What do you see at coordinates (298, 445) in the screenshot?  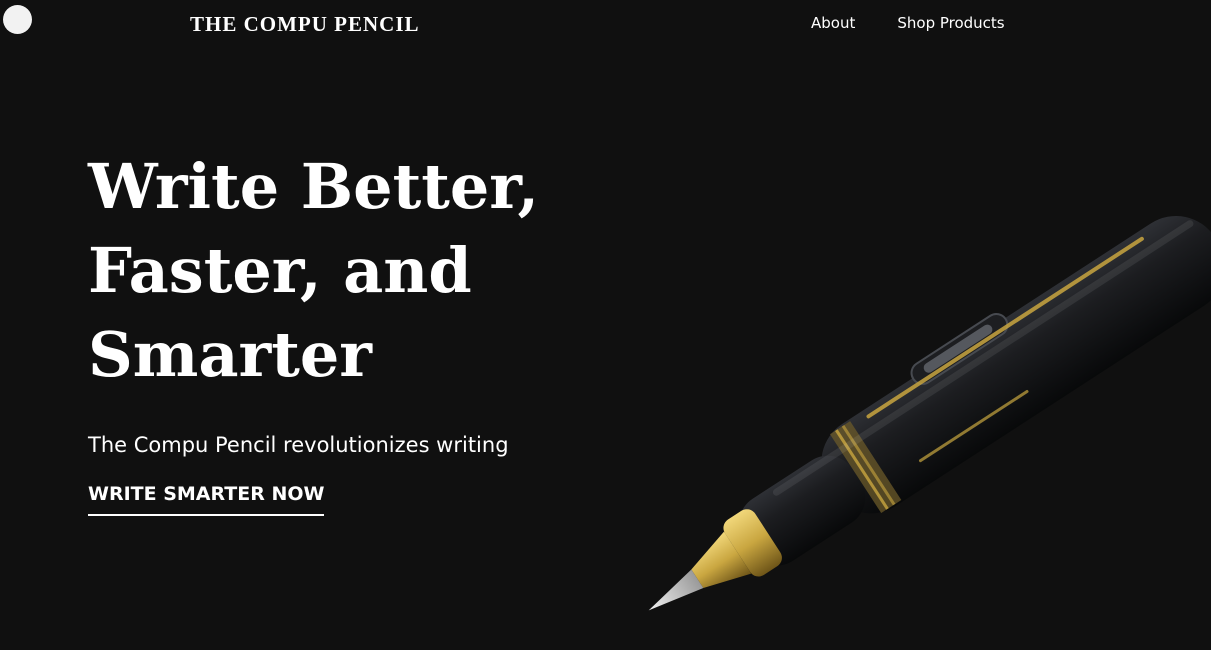 I see `hero-subtitle: The Compu Pencil revolutionizes writing` at bounding box center [298, 445].